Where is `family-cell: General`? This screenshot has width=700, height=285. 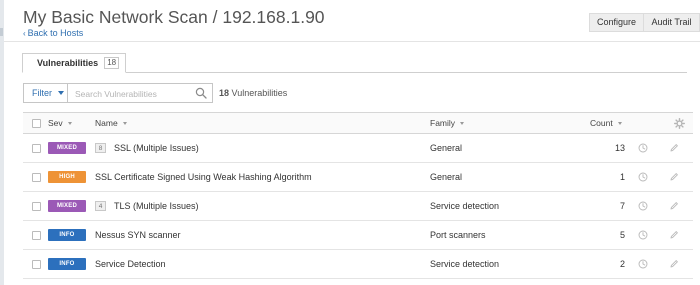 family-cell: General is located at coordinates (446, 148).